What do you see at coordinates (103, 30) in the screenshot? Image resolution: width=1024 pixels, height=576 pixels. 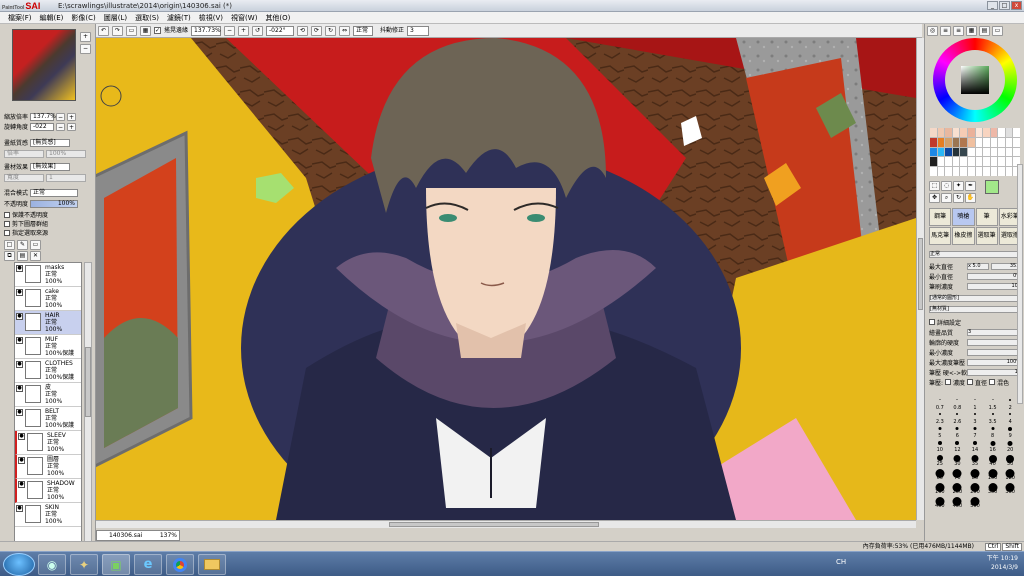 I see `undo-button: ↶` at bounding box center [103, 30].